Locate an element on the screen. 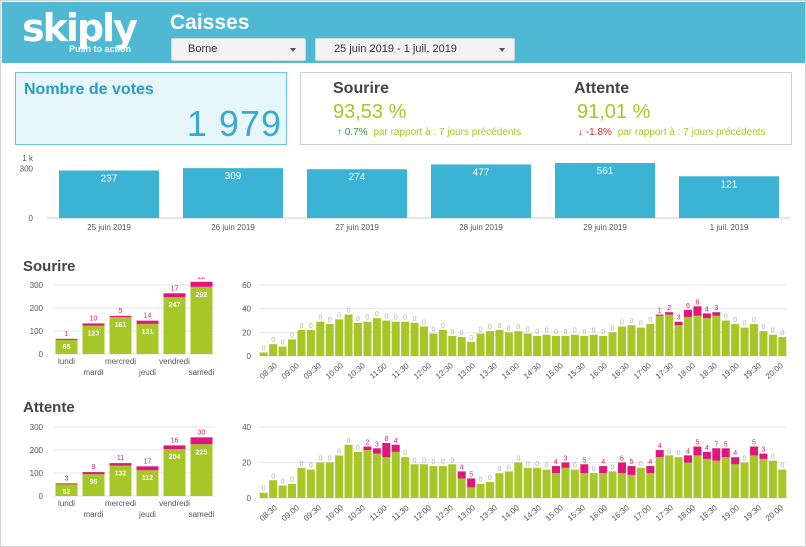 Image resolution: width=806 pixels, height=547 pixels. borne-dropdown: Borne is located at coordinates (238, 49).